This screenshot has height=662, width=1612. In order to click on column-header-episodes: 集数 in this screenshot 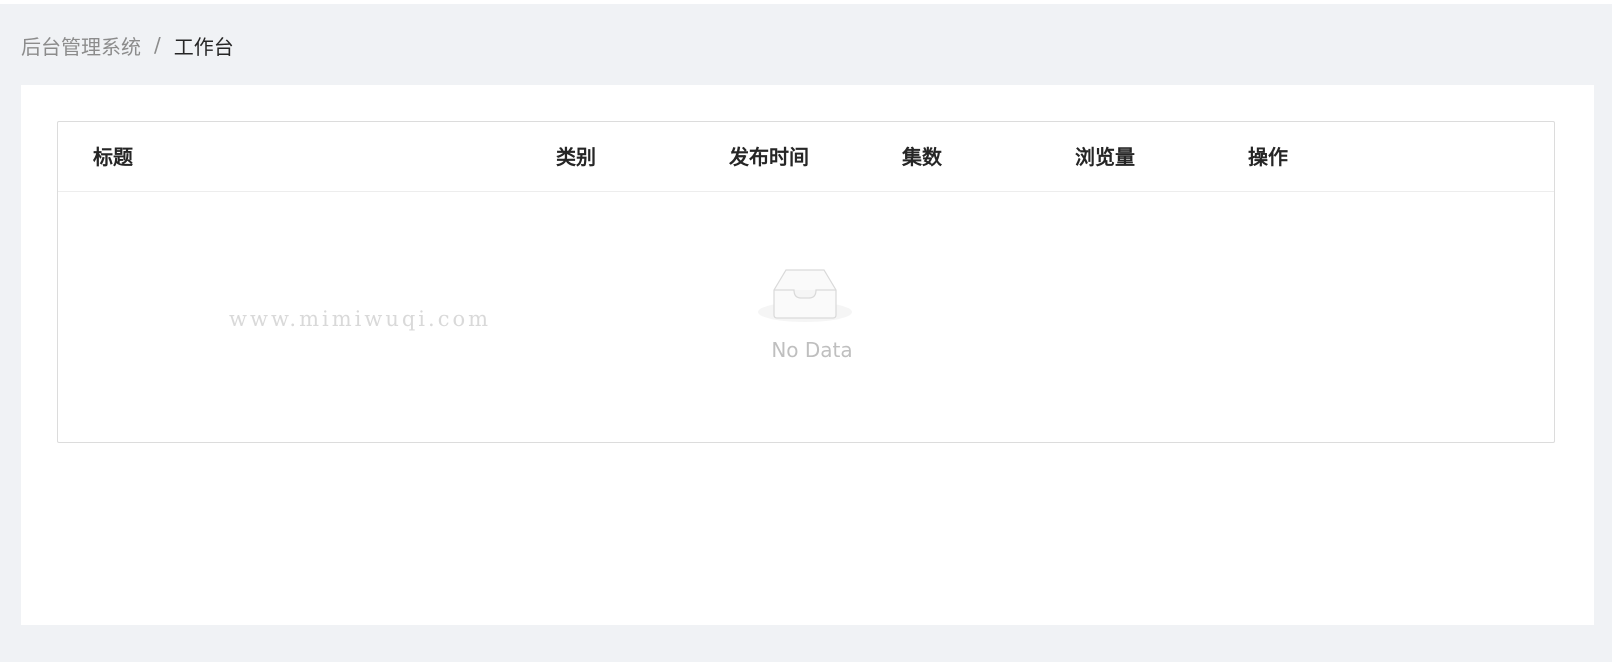, I will do `click(922, 157)`.